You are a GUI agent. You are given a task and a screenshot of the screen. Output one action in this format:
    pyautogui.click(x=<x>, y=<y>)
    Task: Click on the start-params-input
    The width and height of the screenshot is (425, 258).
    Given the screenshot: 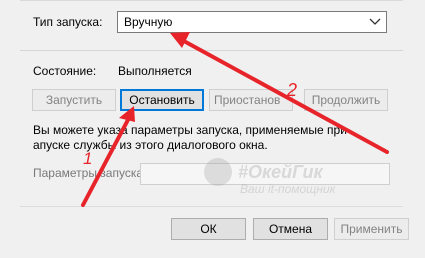 What is the action you would take?
    pyautogui.click(x=265, y=174)
    